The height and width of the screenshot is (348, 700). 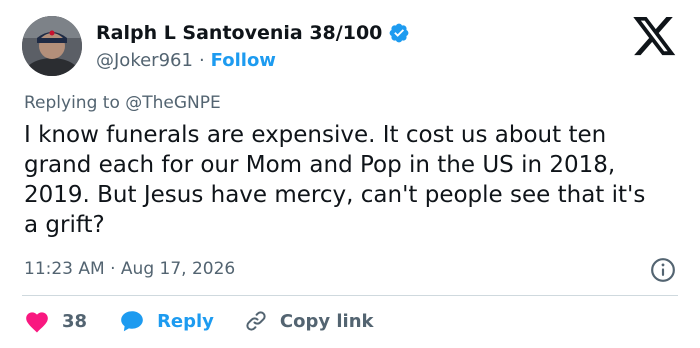 I want to click on follow-button: Follow, so click(x=243, y=60).